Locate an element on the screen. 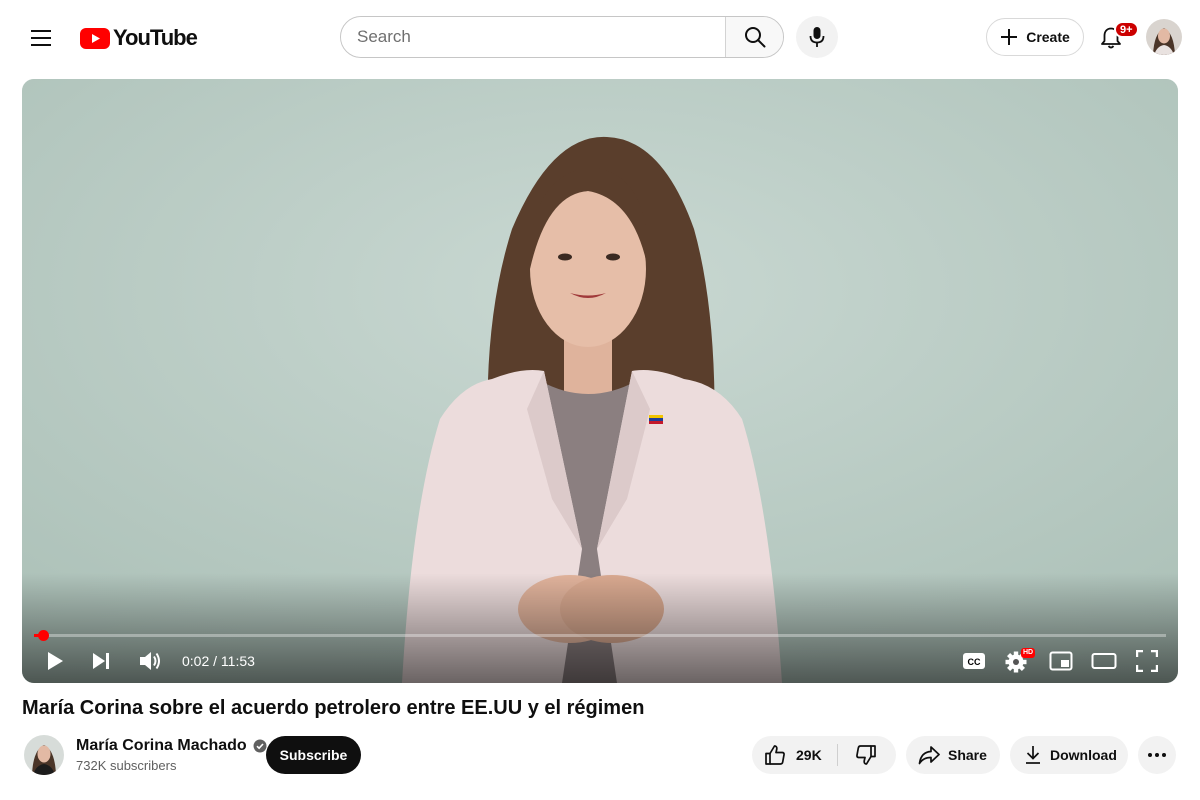 The width and height of the screenshot is (1200, 800). guide-menu-button is located at coordinates (41, 38).